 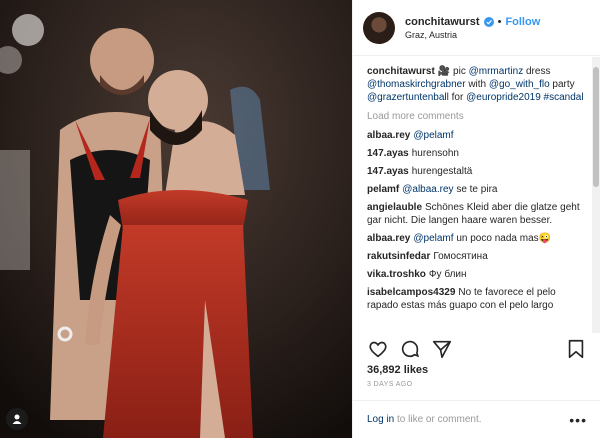 I want to click on comment-row: vika.troshko Фу блин, so click(x=477, y=274).